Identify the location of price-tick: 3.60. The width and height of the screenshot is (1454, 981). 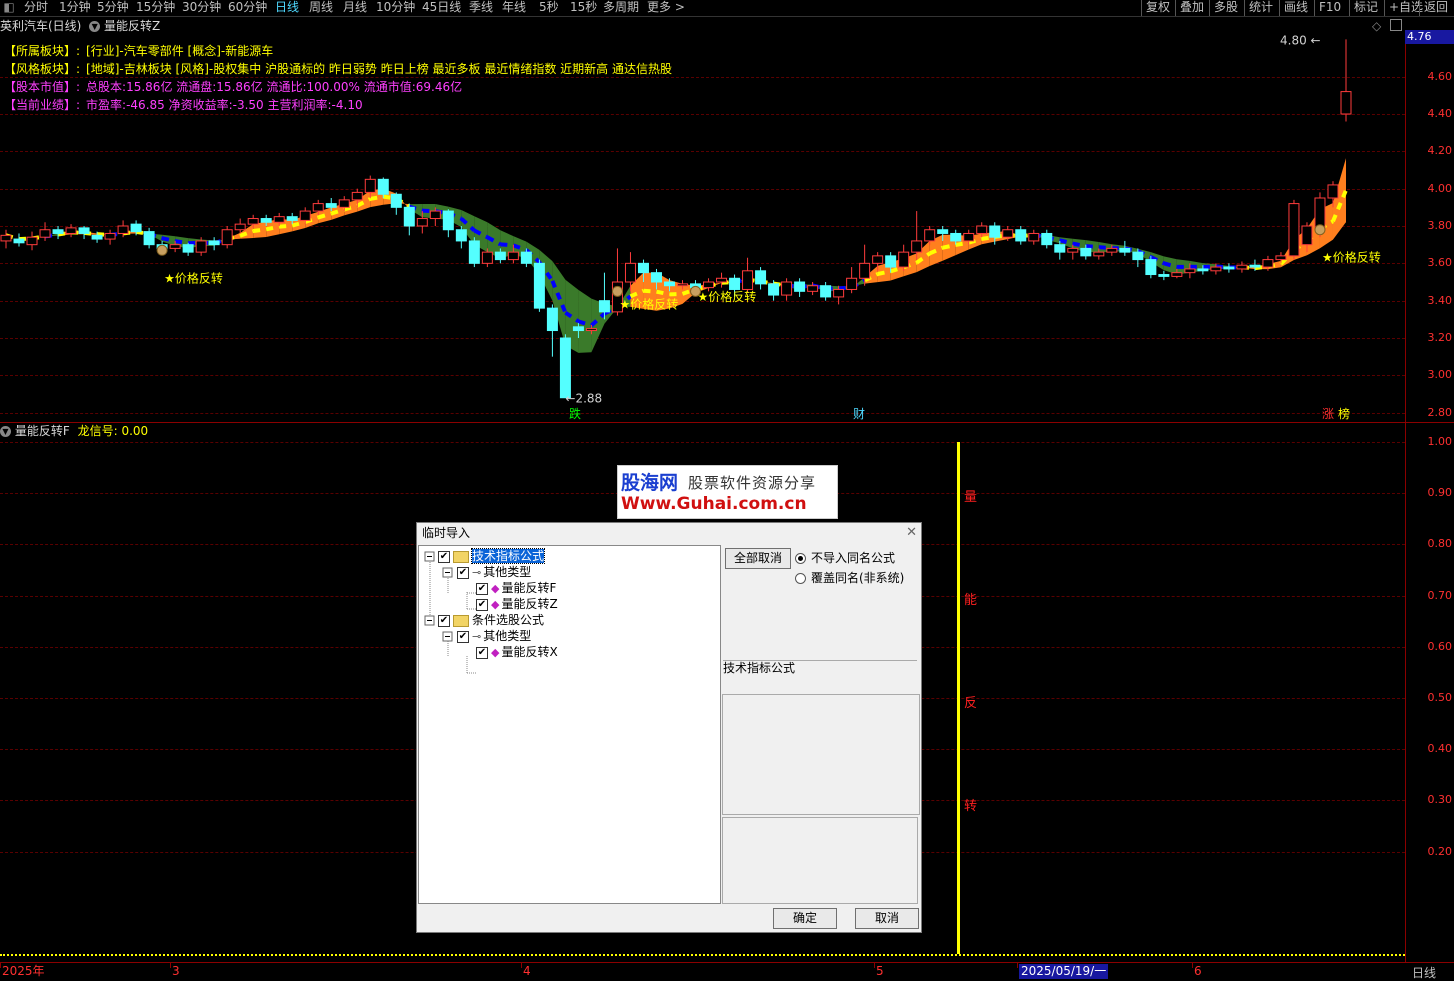
(1431, 262).